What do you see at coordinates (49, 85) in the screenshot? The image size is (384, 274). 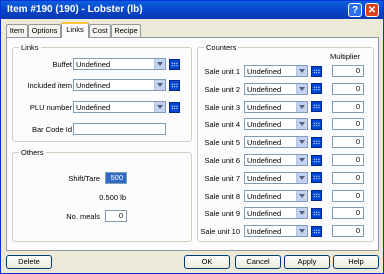 I see `included-item-label: Included item` at bounding box center [49, 85].